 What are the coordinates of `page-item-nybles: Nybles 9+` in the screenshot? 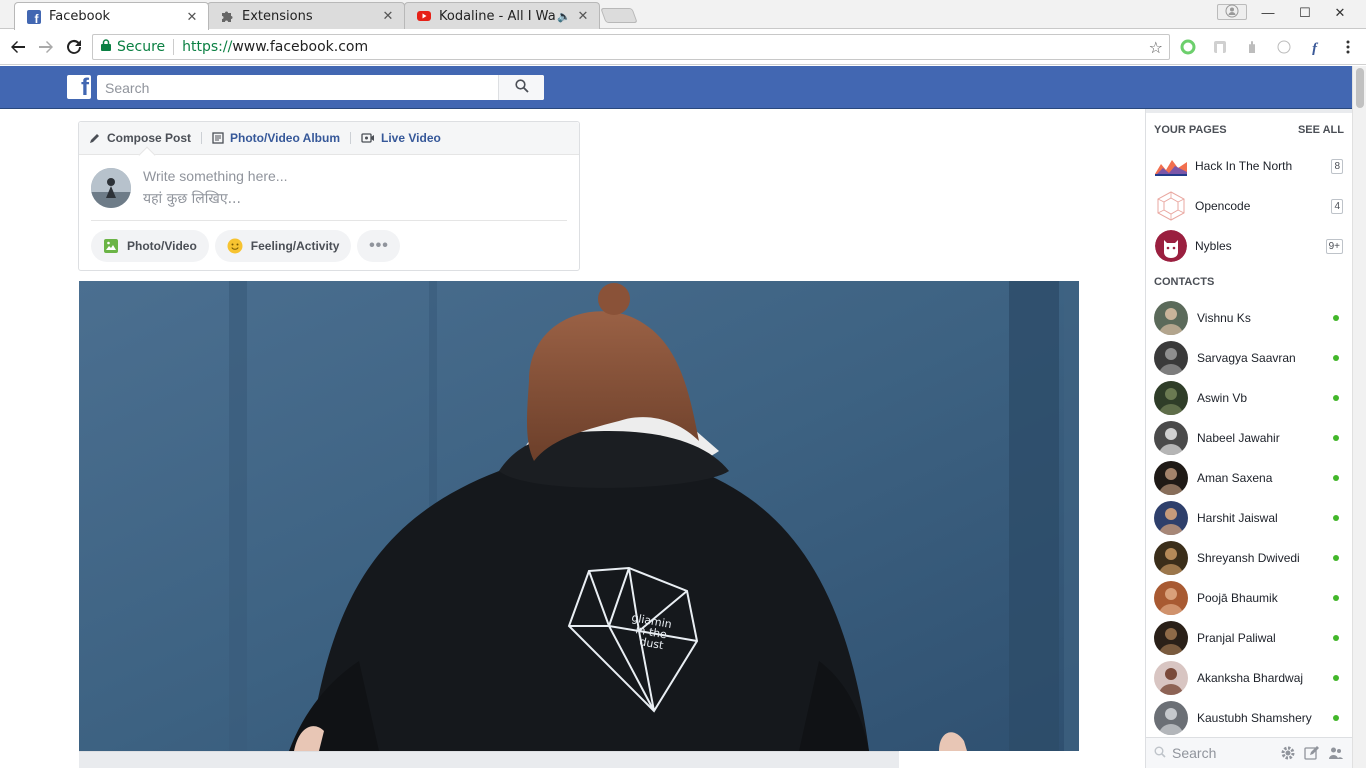 It's located at (1249, 246).